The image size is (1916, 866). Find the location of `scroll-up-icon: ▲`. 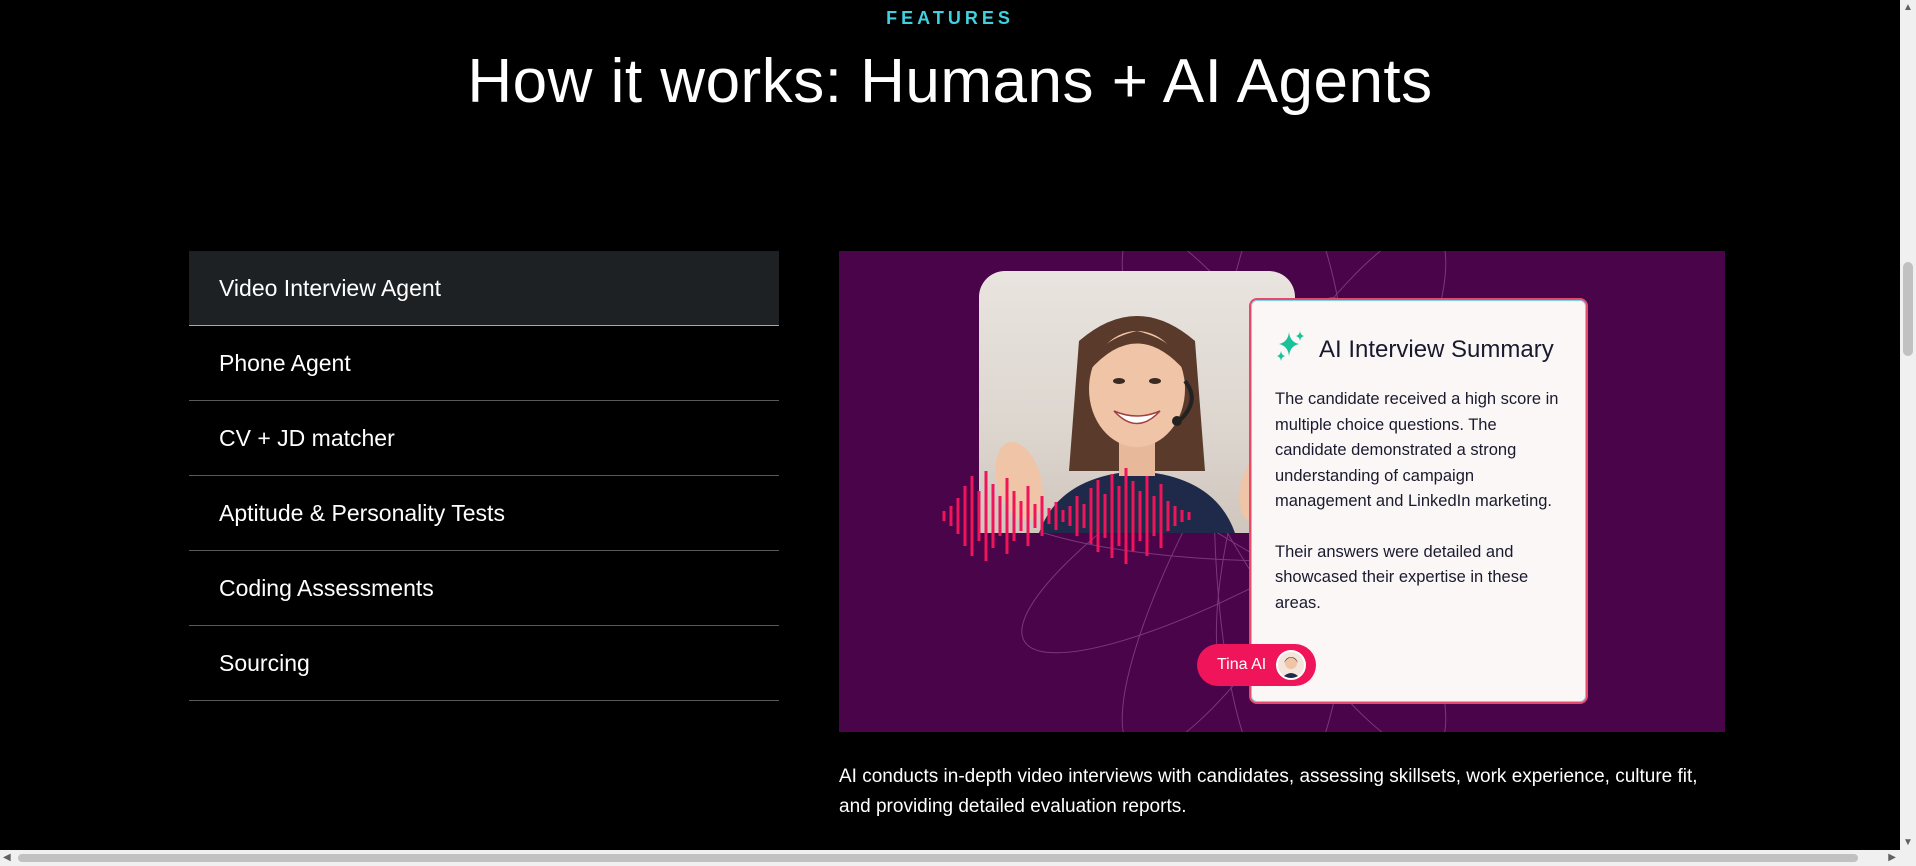

scroll-up-icon: ▲ is located at coordinates (1908, 7).